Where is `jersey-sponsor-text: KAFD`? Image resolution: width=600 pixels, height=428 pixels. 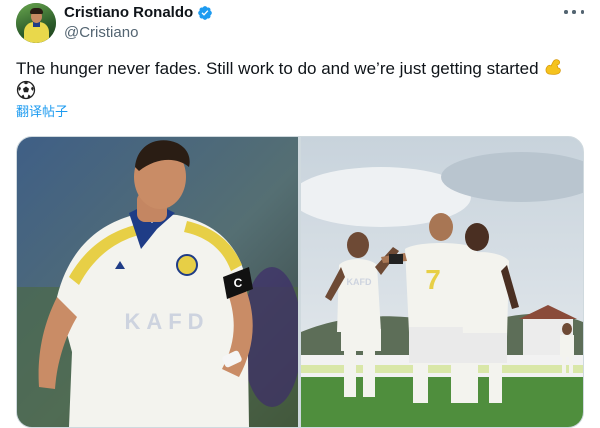 jersey-sponsor-text: KAFD is located at coordinates (166, 321).